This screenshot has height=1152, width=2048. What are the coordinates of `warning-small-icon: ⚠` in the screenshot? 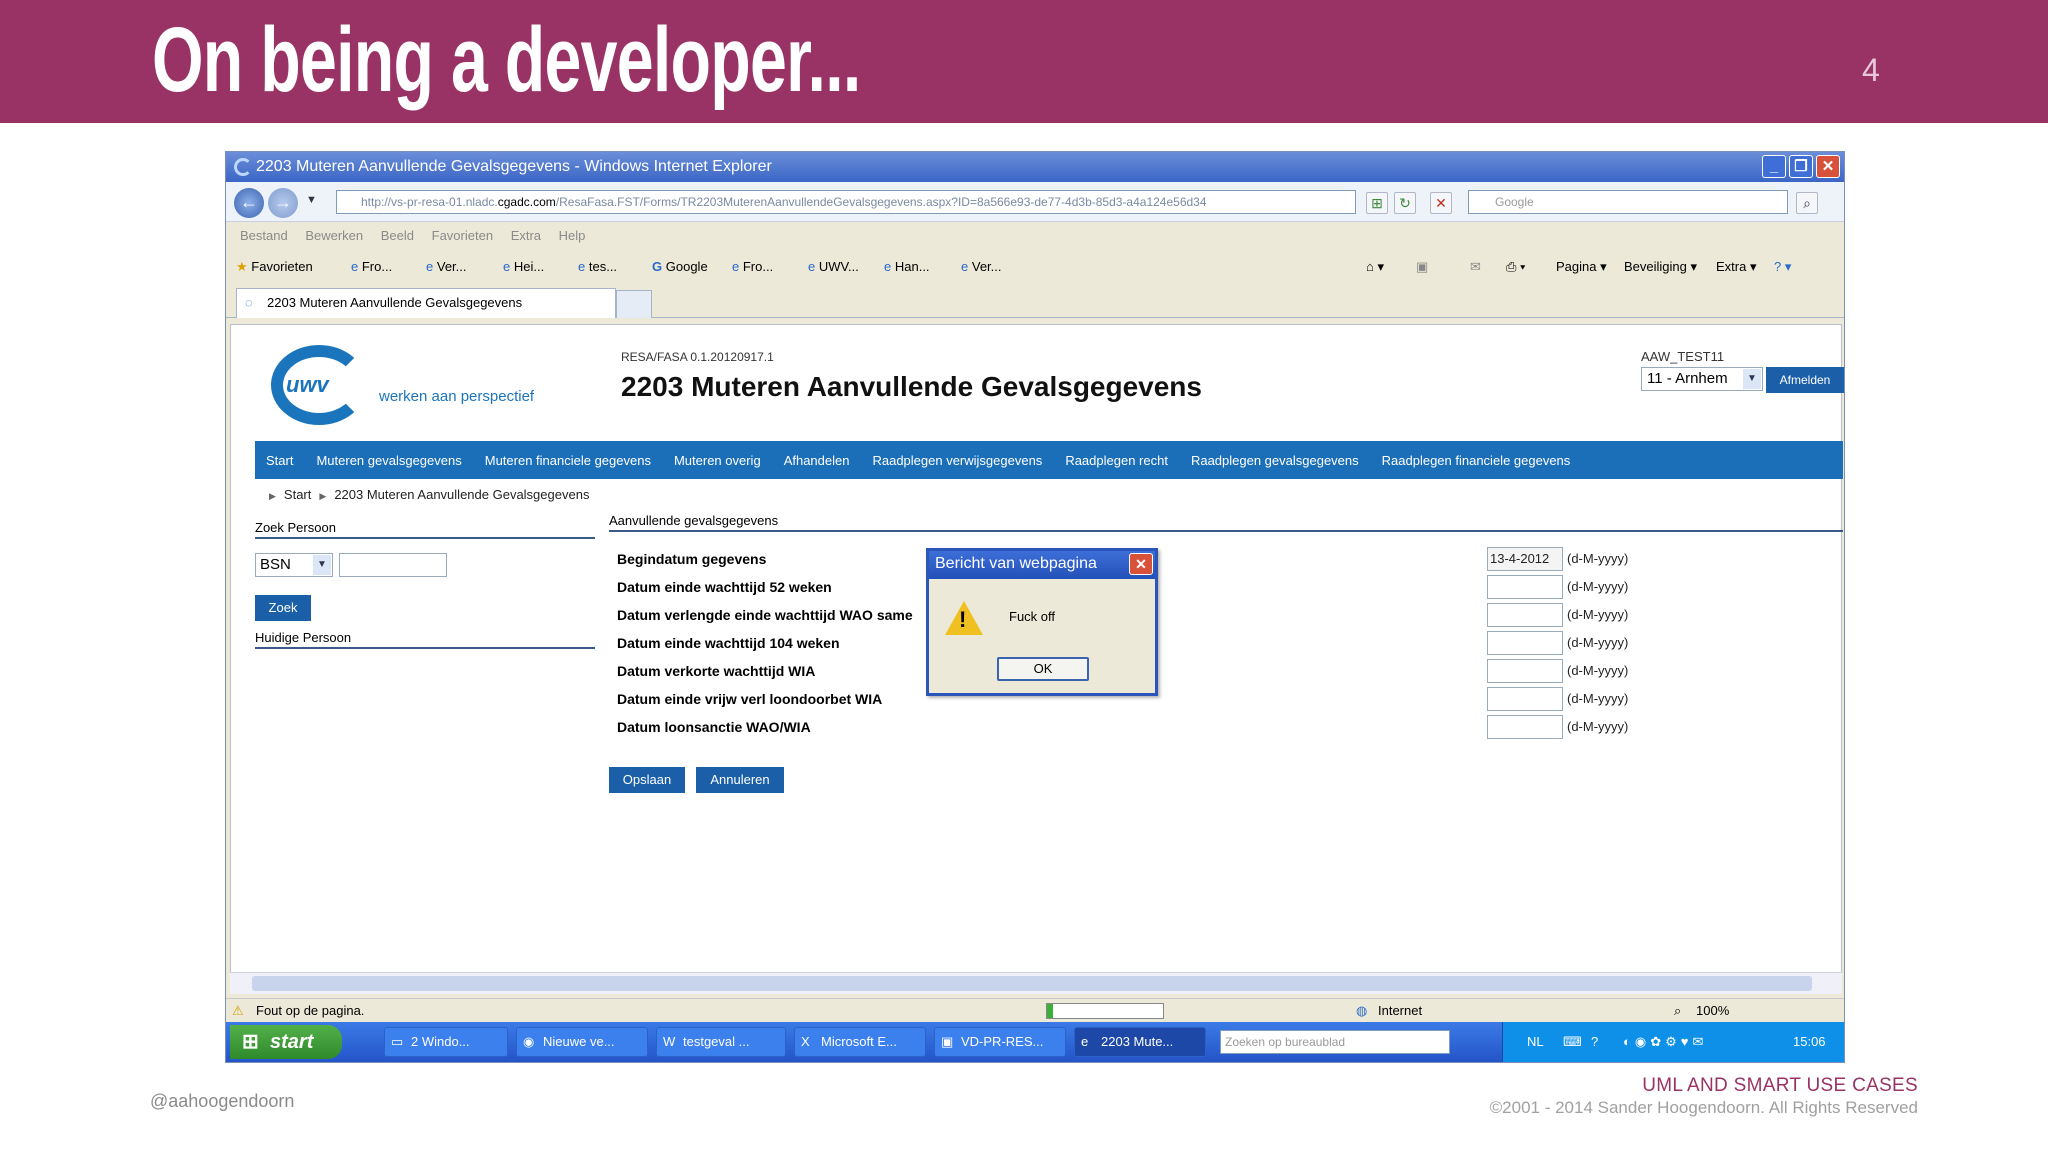 It's located at (238, 1011).